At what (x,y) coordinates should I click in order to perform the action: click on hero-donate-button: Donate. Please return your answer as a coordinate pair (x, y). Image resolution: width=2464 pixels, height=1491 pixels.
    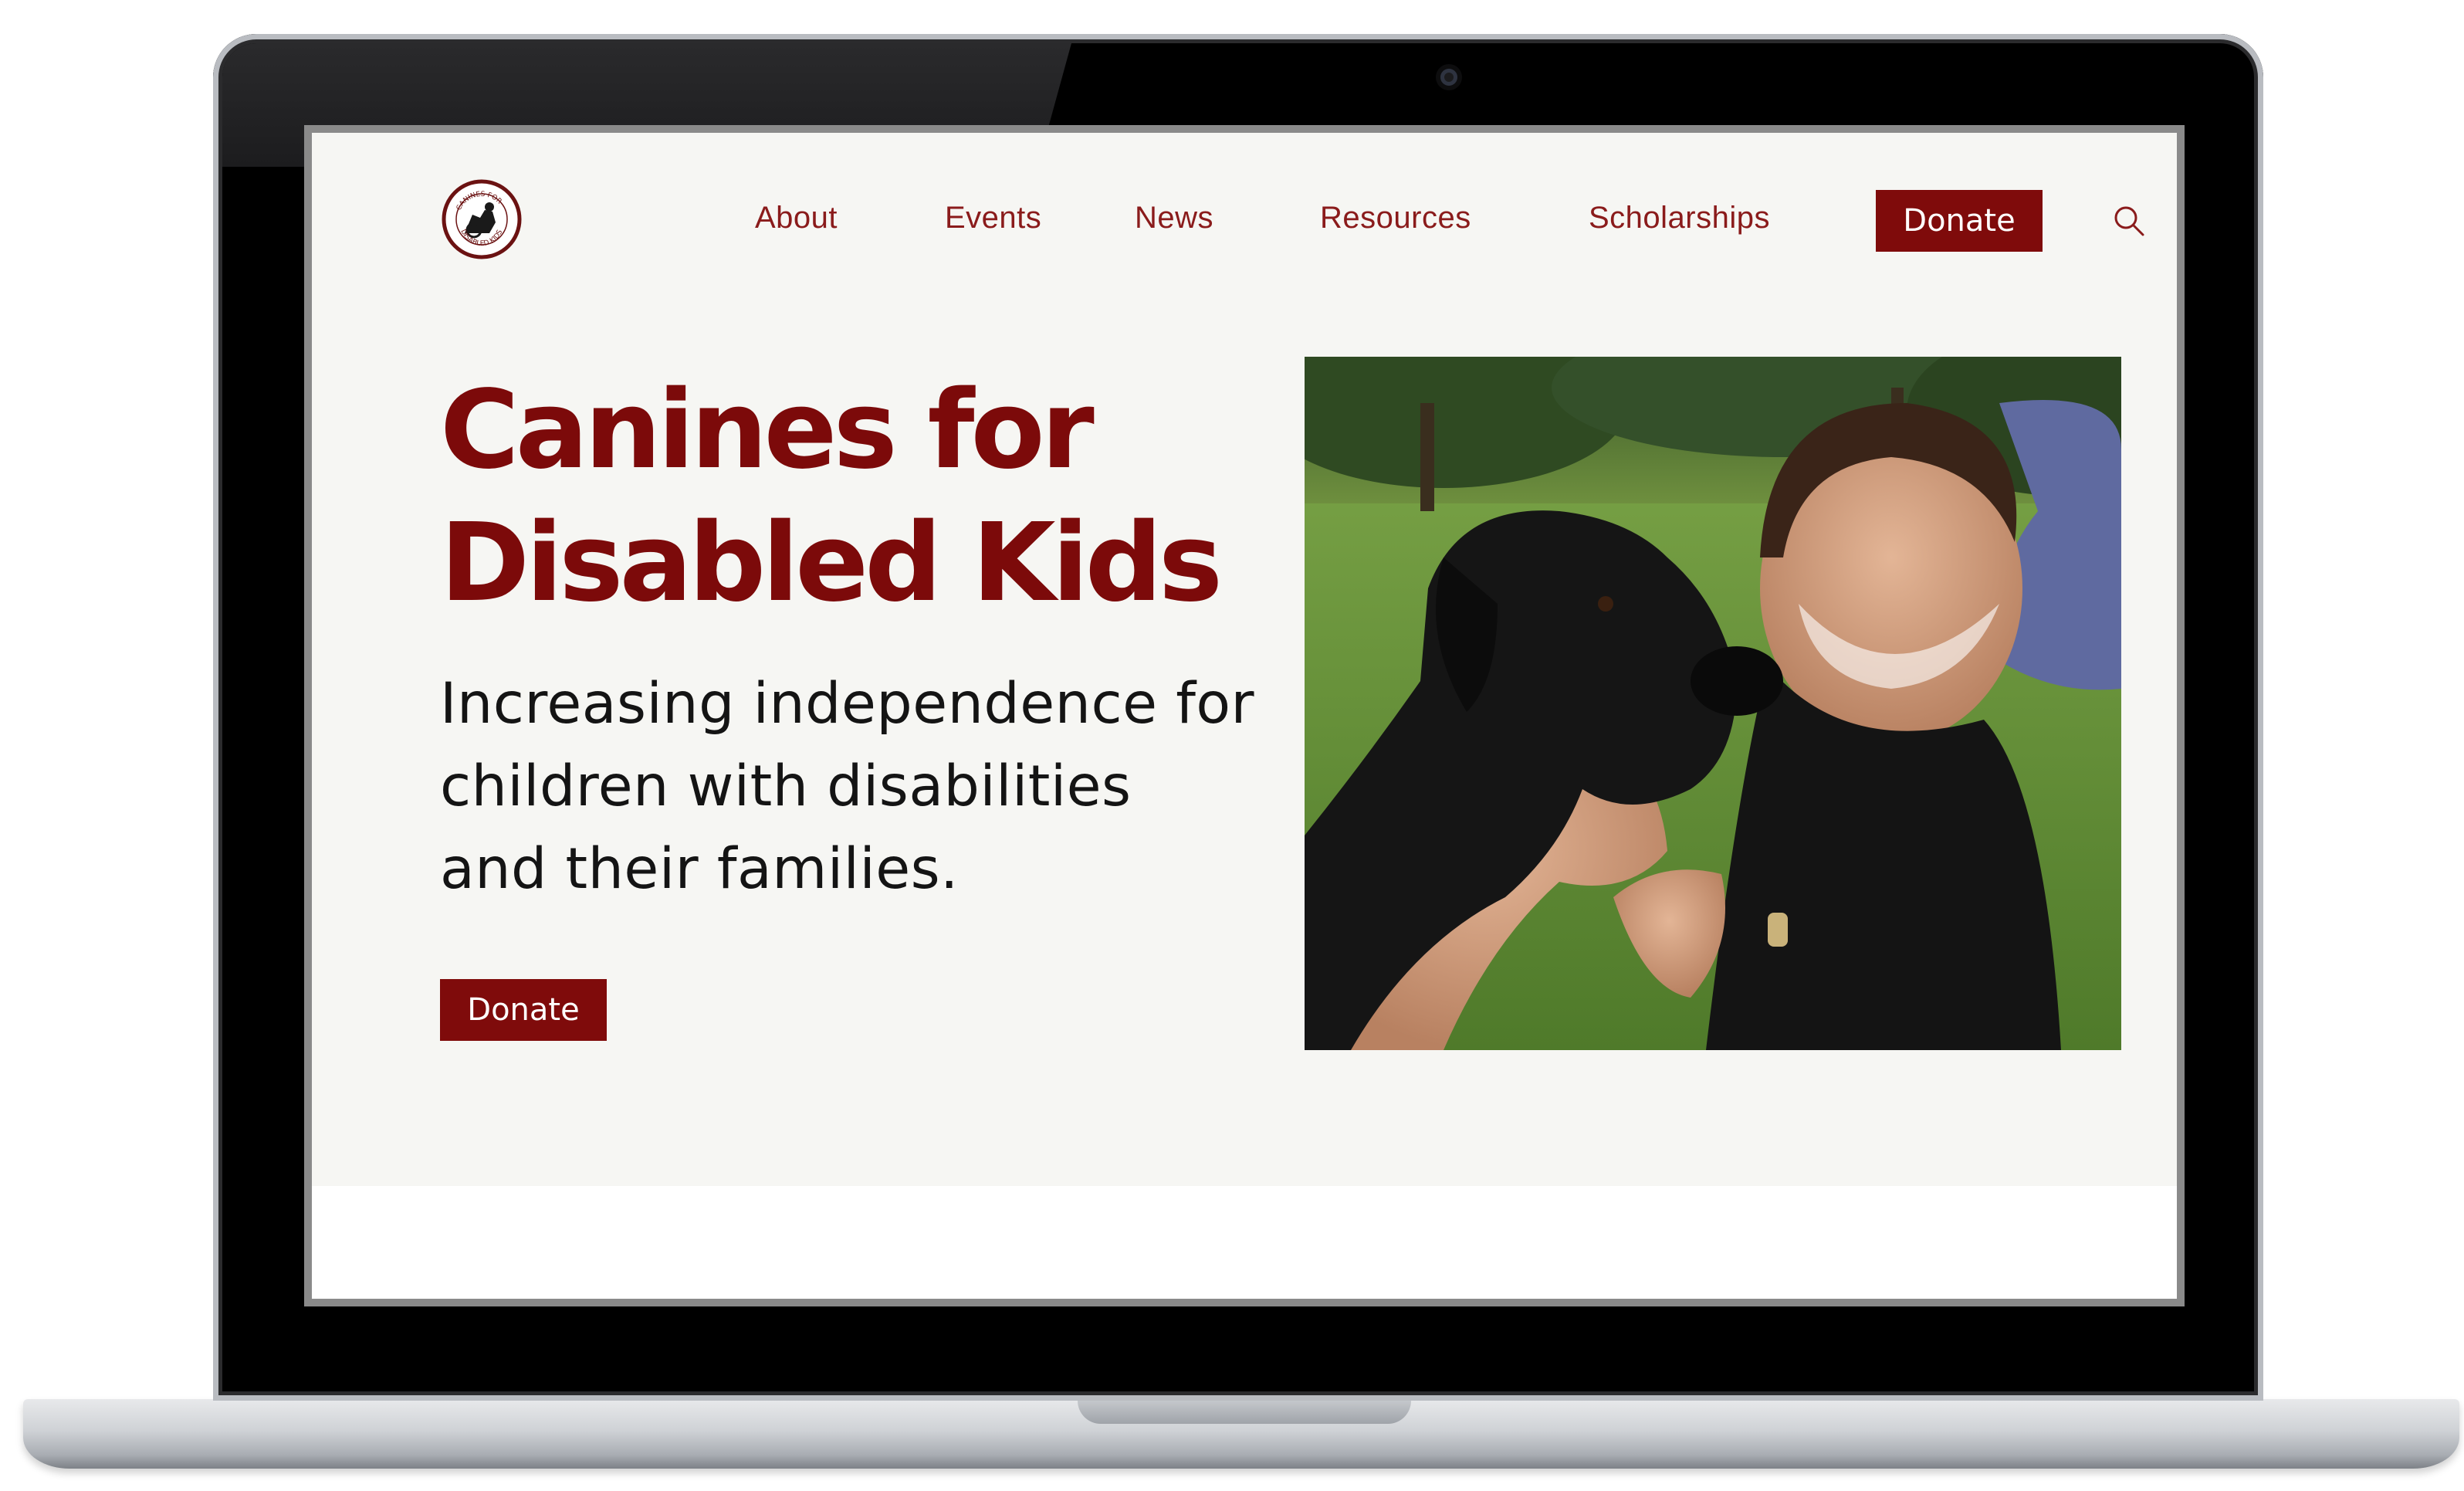
    Looking at the image, I should click on (523, 1010).